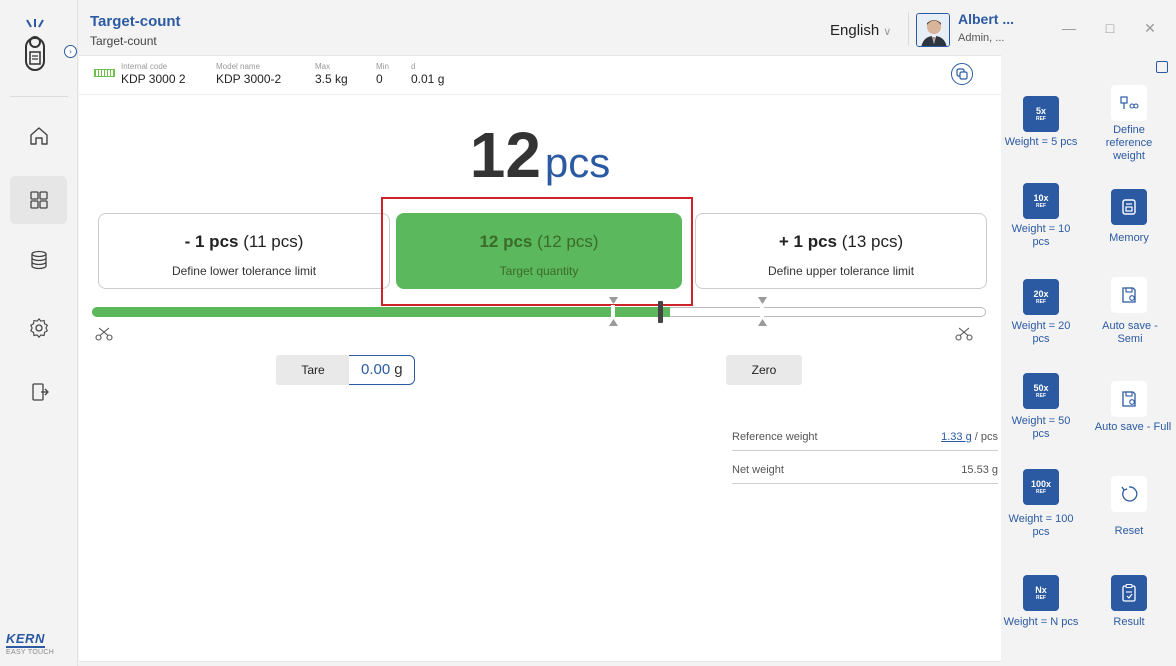 Image resolution: width=1176 pixels, height=666 pixels. I want to click on copy-icon, so click(962, 74).